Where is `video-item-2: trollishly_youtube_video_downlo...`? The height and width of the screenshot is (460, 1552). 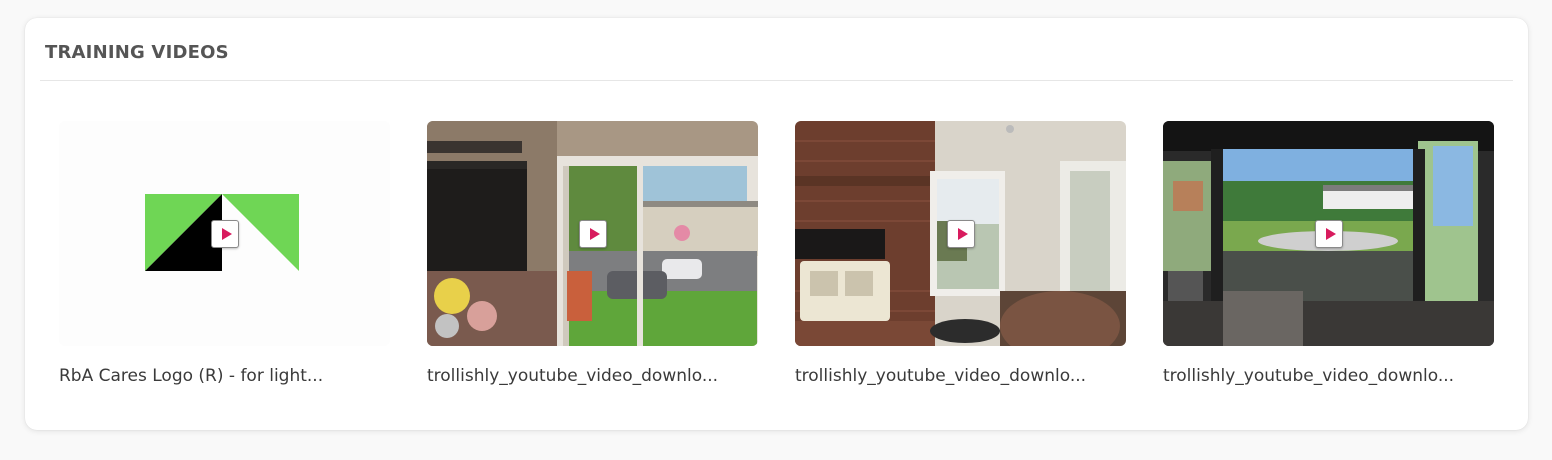
video-item-2: trollishly_youtube_video_downlo... is located at coordinates (592, 253).